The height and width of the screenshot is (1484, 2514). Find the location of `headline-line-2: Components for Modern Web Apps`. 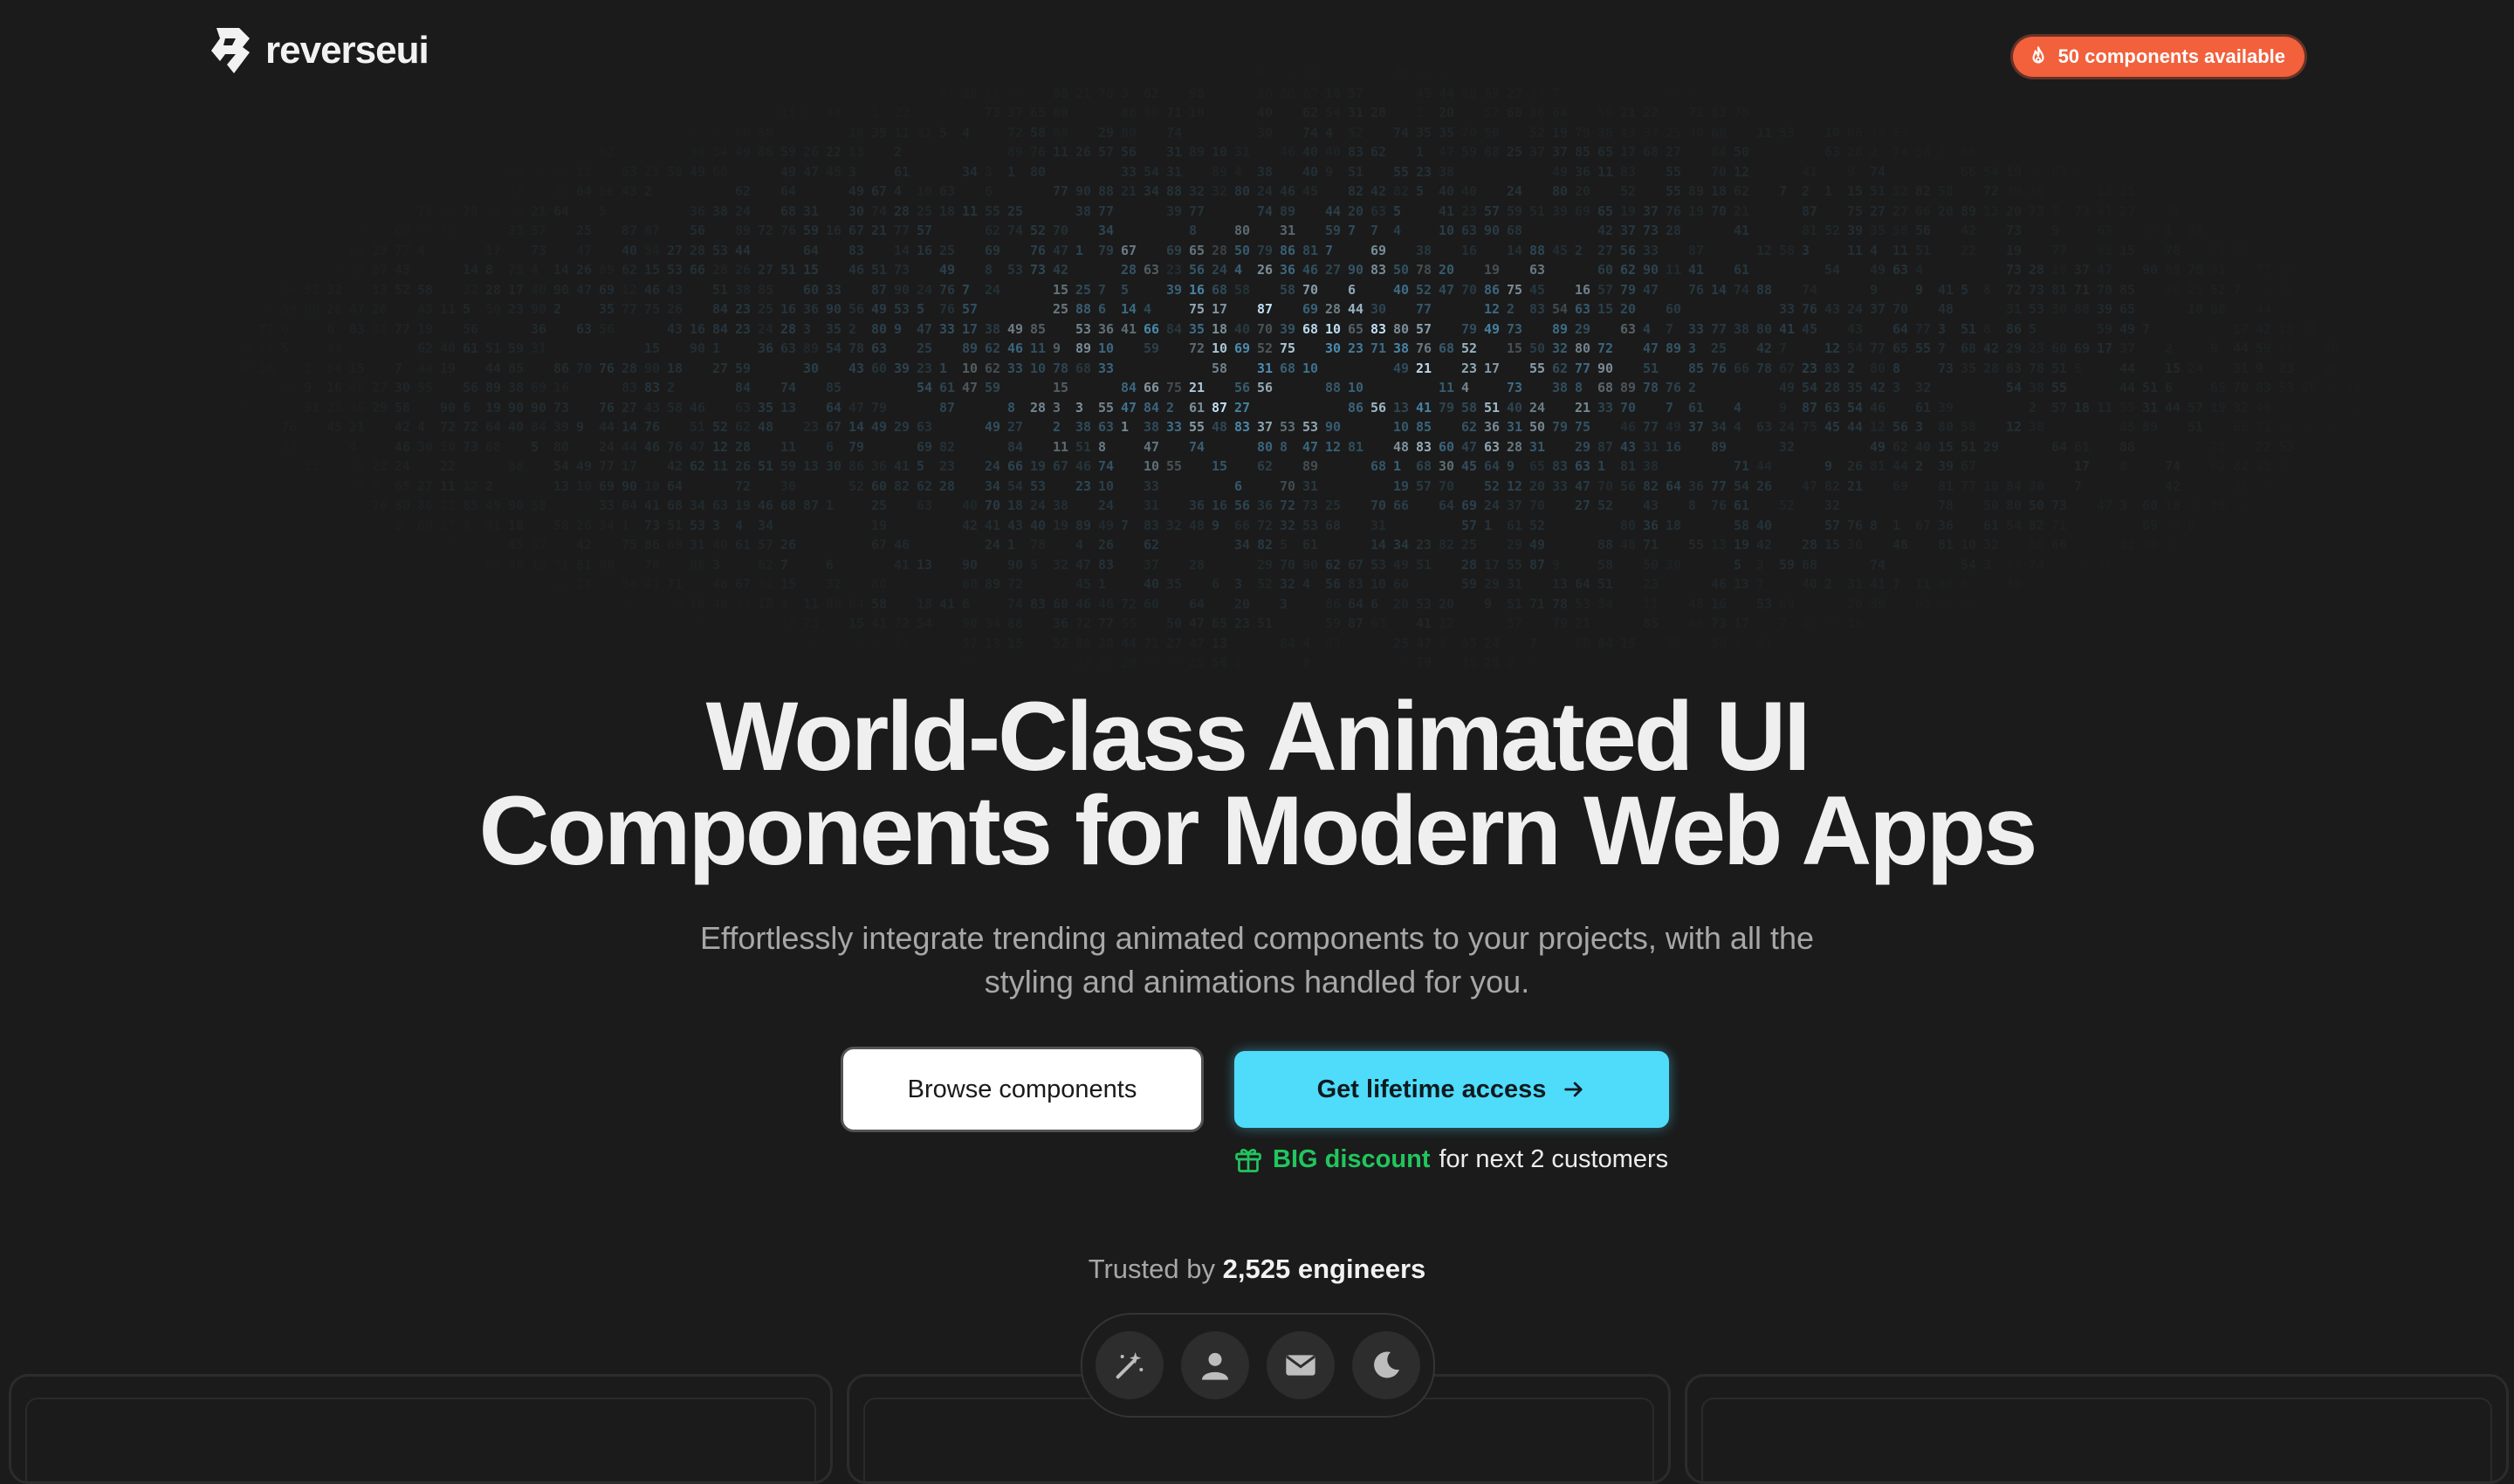

headline-line-2: Components for Modern Web Apps is located at coordinates (1258, 830).